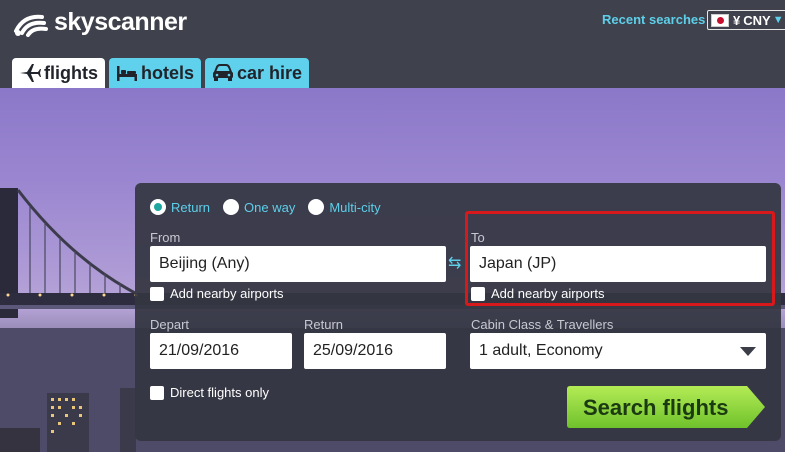 The image size is (785, 452). I want to click on currency-symbol: ¥, so click(737, 20).